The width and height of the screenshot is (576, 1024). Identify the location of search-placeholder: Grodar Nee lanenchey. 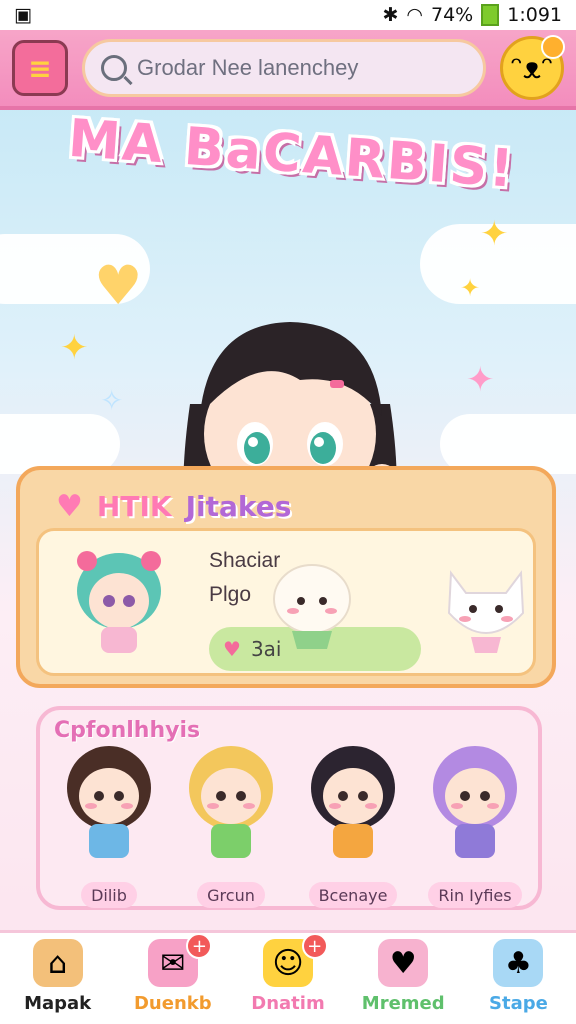
(248, 67).